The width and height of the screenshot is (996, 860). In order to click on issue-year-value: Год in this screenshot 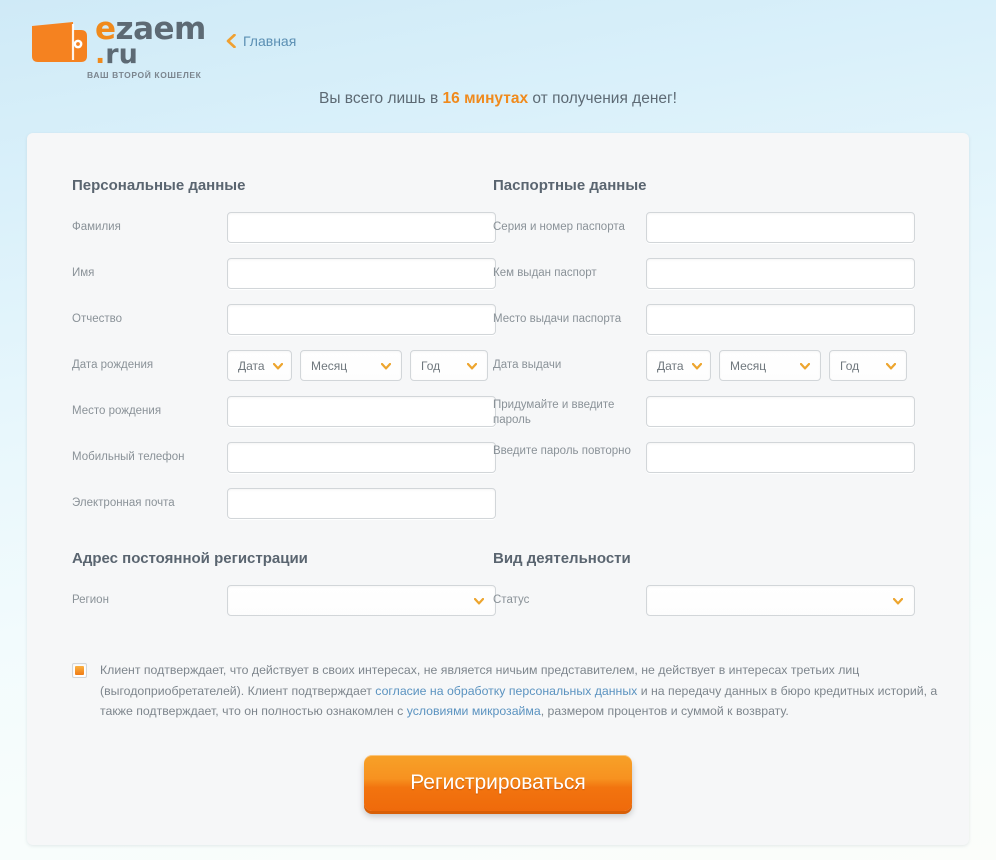, I will do `click(850, 365)`.